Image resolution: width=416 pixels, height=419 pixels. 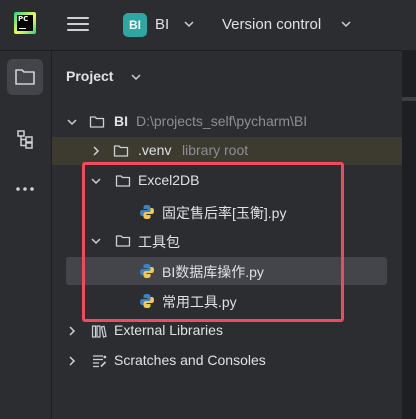 What do you see at coordinates (409, 99) in the screenshot?
I see `scroll-marker` at bounding box center [409, 99].